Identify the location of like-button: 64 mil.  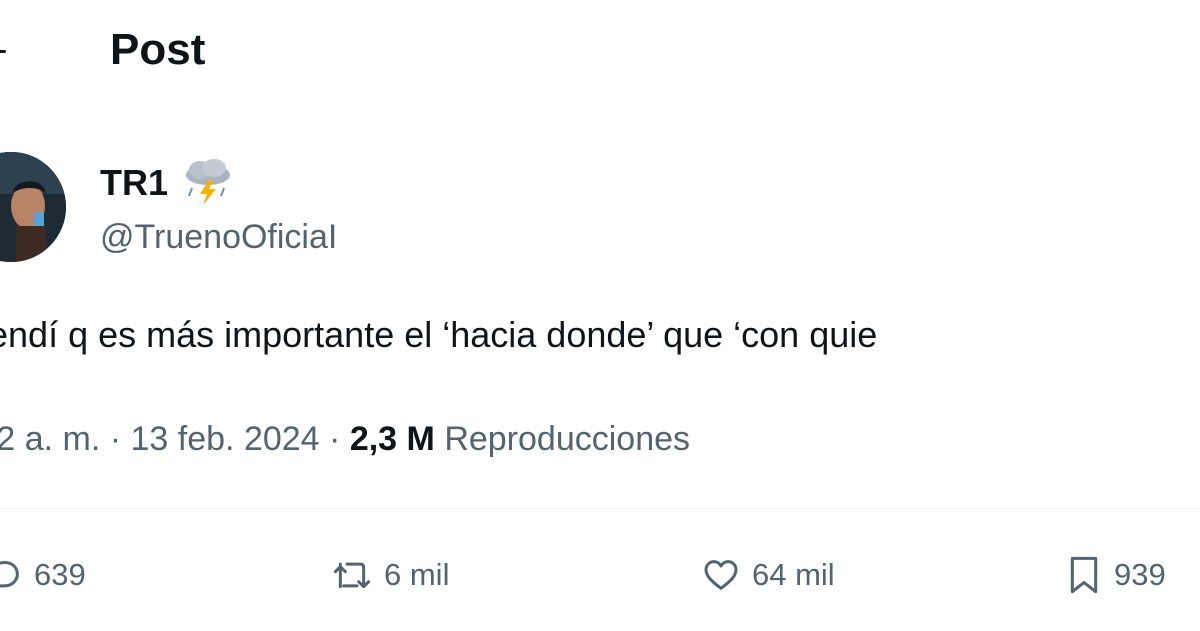
(767, 575).